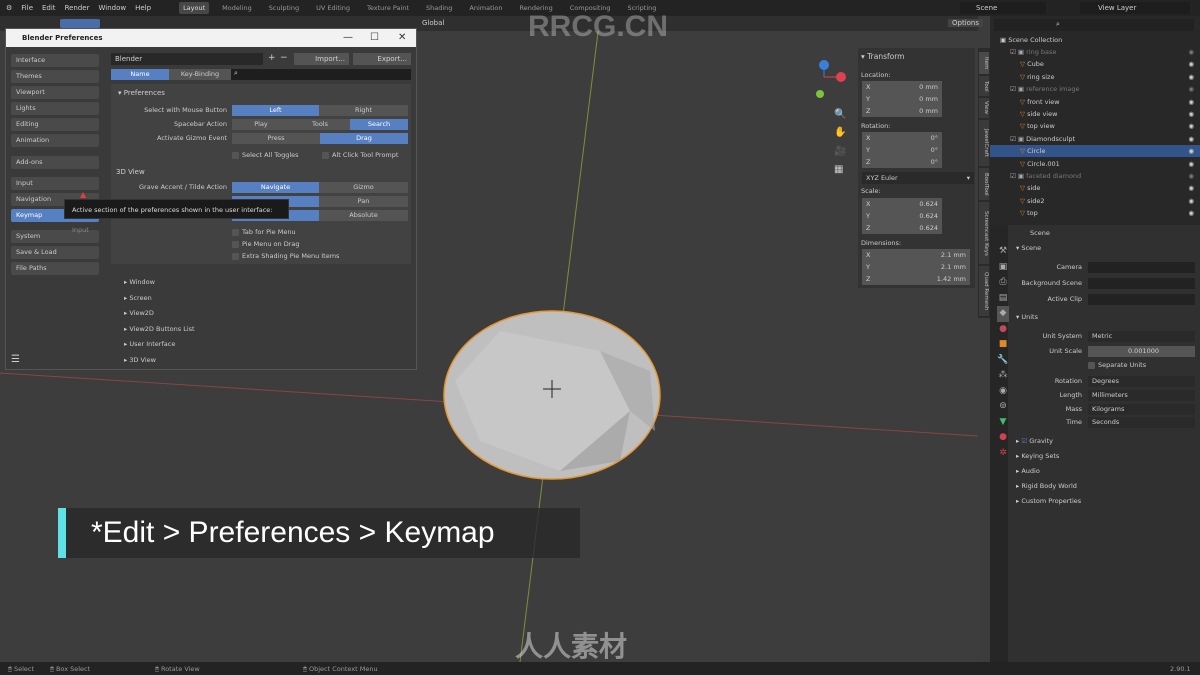  What do you see at coordinates (1095, 164) in the screenshot?
I see `outliner-item: ▽ Circle.001 ◉` at bounding box center [1095, 164].